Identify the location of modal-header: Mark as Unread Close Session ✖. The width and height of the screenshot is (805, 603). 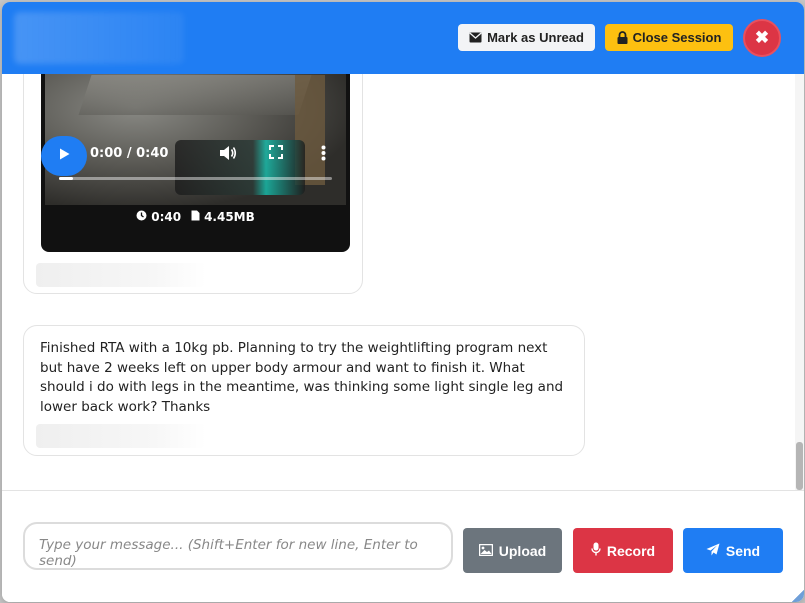
(403, 38).